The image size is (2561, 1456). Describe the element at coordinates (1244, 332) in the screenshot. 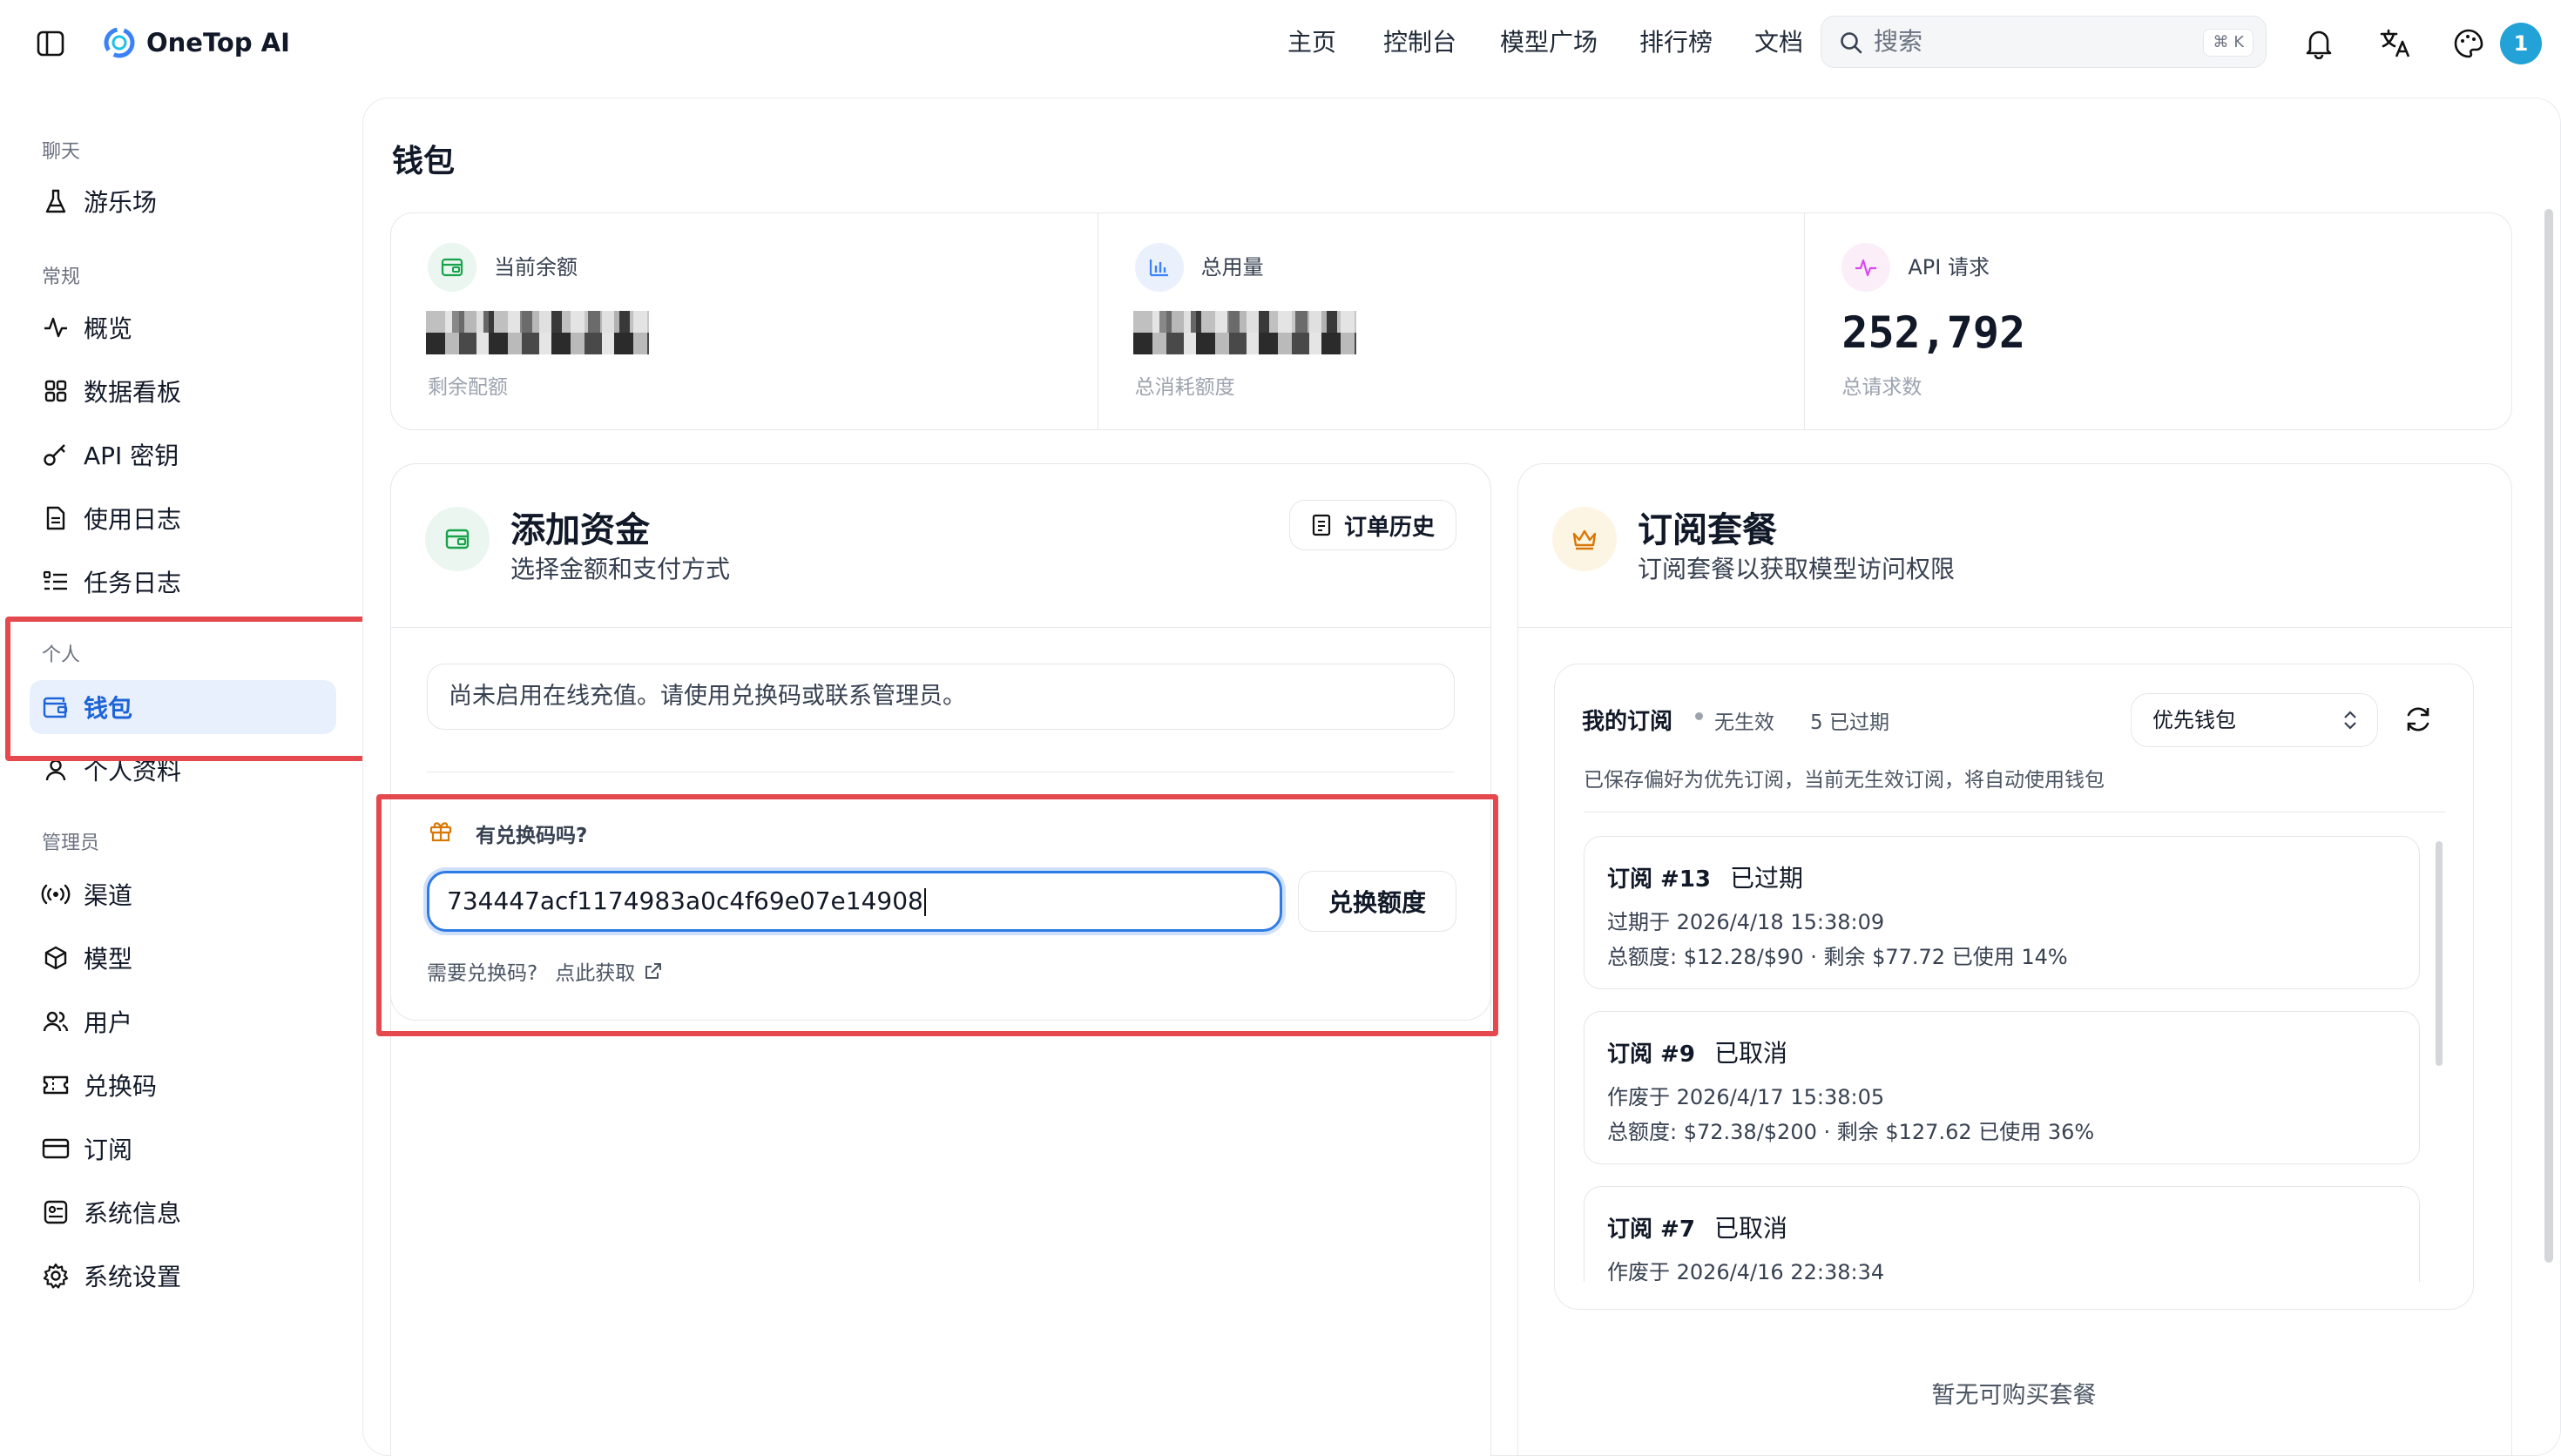

I see `blurred-usage-value` at that location.